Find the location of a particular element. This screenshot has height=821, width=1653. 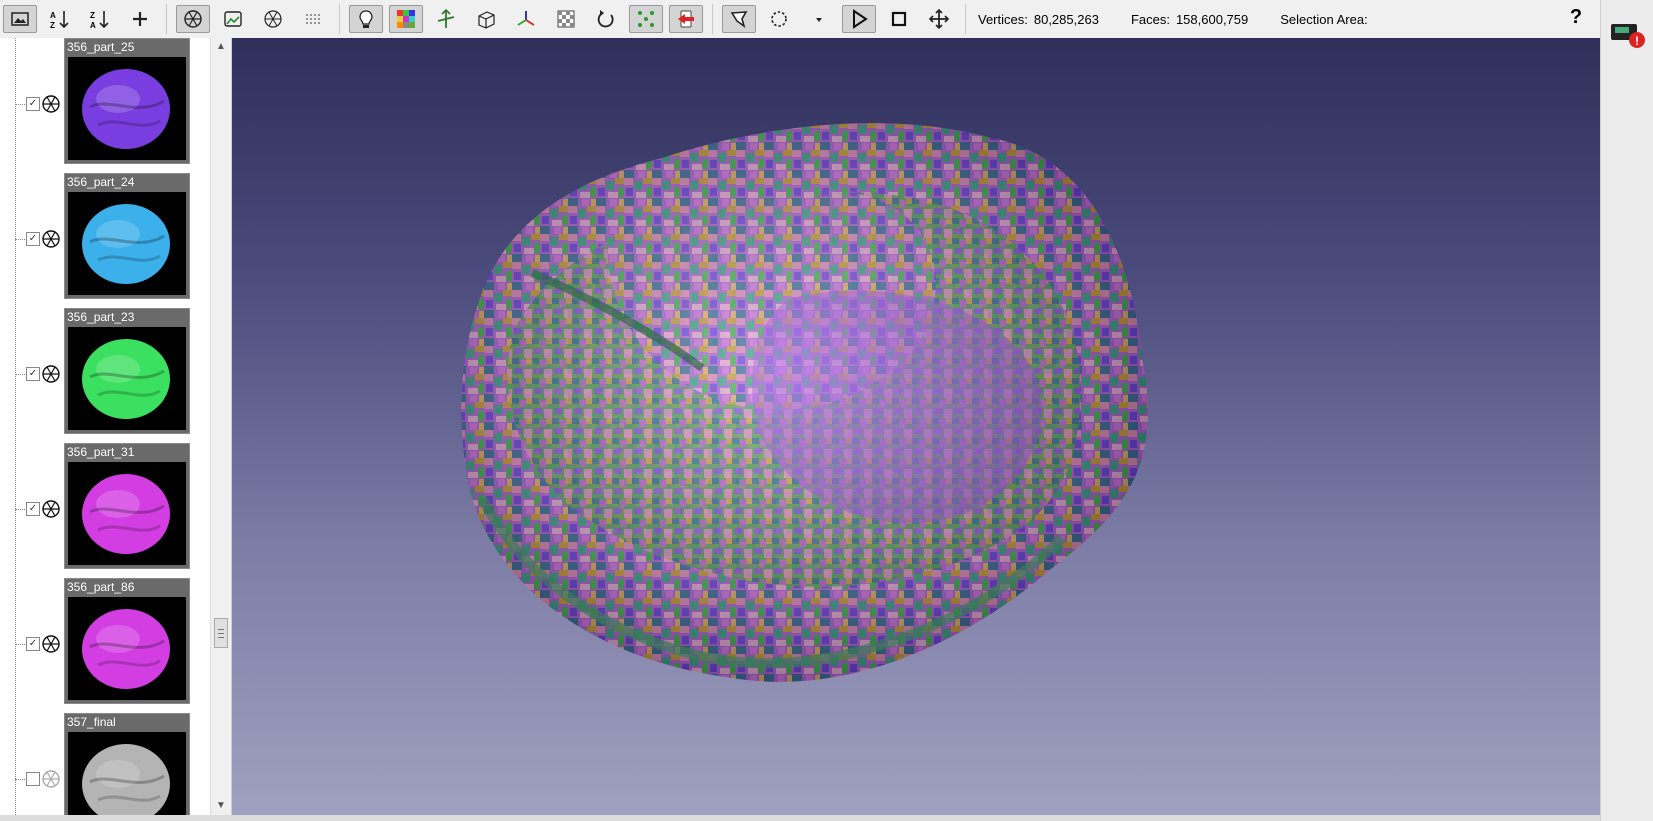

vertices-label: Vertices: is located at coordinates (1003, 19).